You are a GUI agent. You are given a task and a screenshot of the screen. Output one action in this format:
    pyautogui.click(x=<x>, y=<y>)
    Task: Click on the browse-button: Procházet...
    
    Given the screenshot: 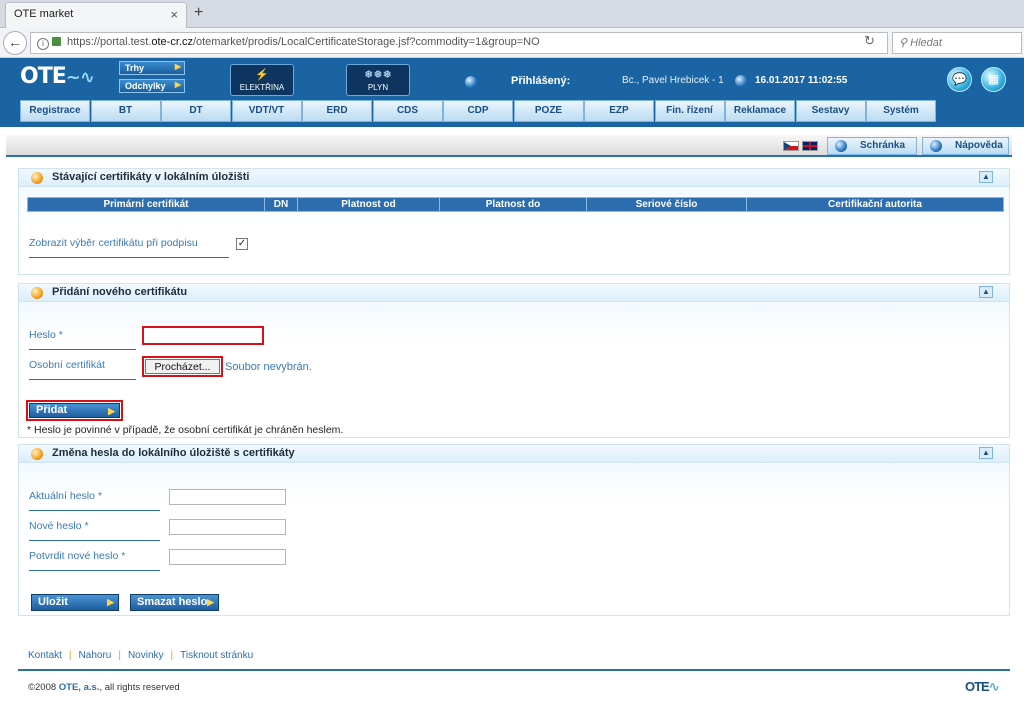 What is the action you would take?
    pyautogui.click(x=182, y=366)
    